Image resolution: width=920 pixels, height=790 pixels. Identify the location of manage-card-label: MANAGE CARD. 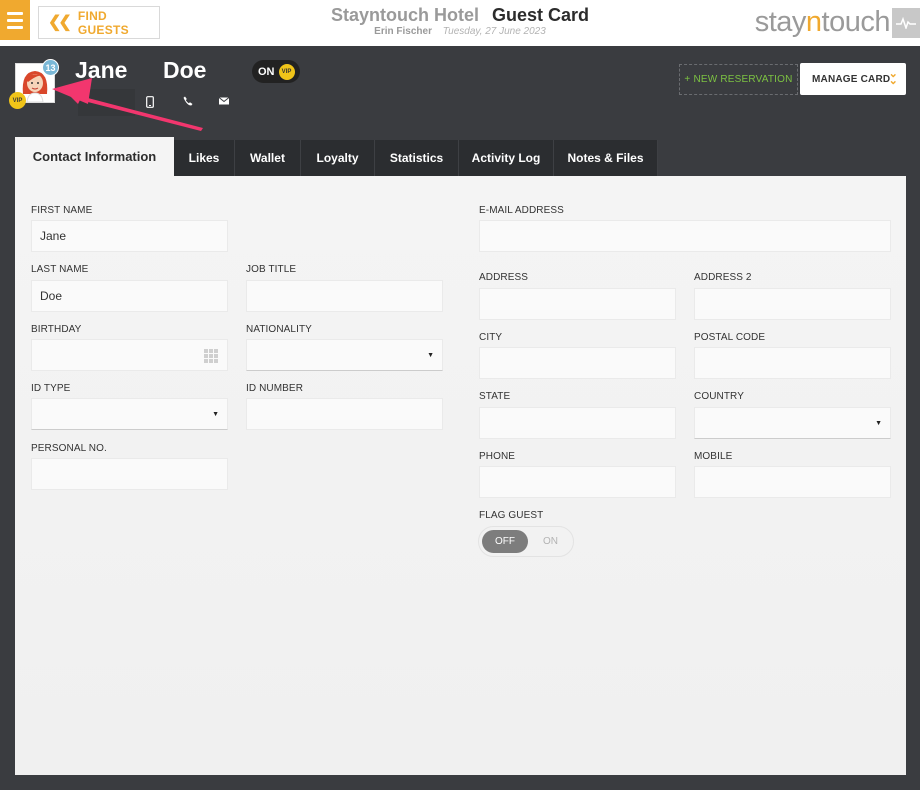
(851, 79).